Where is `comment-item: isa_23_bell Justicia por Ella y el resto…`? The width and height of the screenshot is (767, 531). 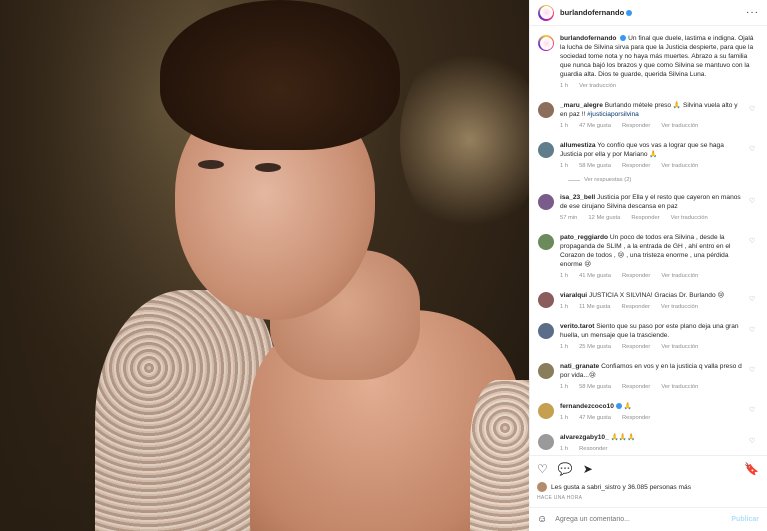
comment-item: isa_23_bell Justicia por Ella y el resto… is located at coordinates (648, 208).